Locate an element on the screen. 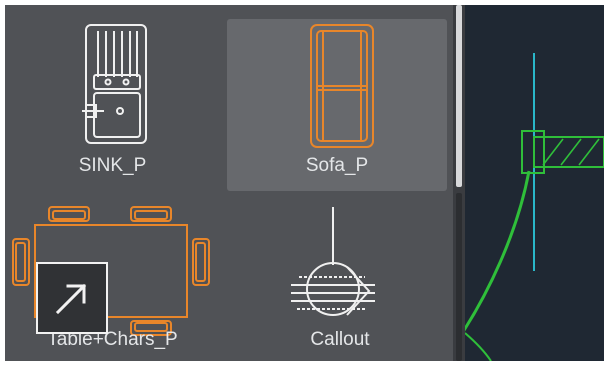 The height and width of the screenshot is (366, 609). expand-arrow-icon is located at coordinates (71, 299).